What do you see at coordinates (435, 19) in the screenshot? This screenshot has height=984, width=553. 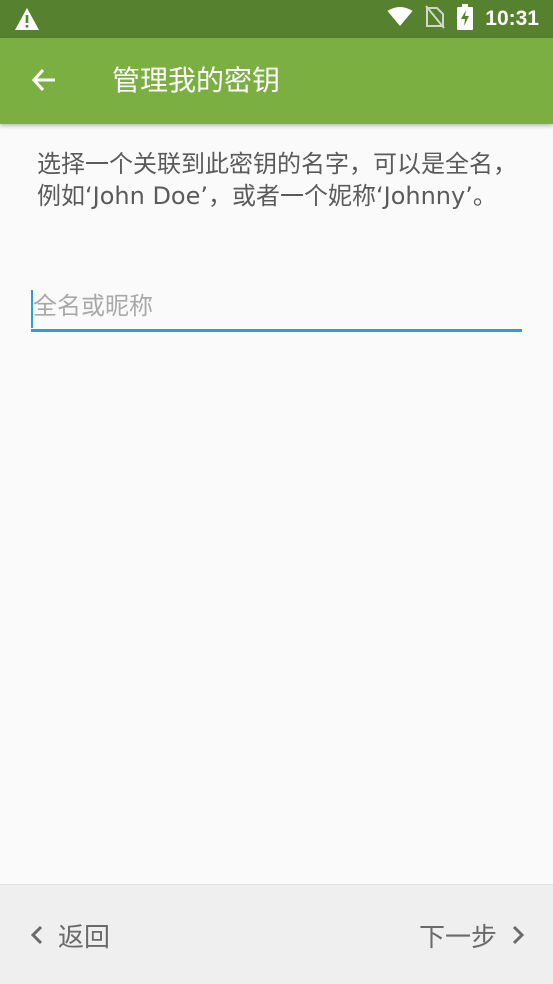 I see `no-sim-icon` at bounding box center [435, 19].